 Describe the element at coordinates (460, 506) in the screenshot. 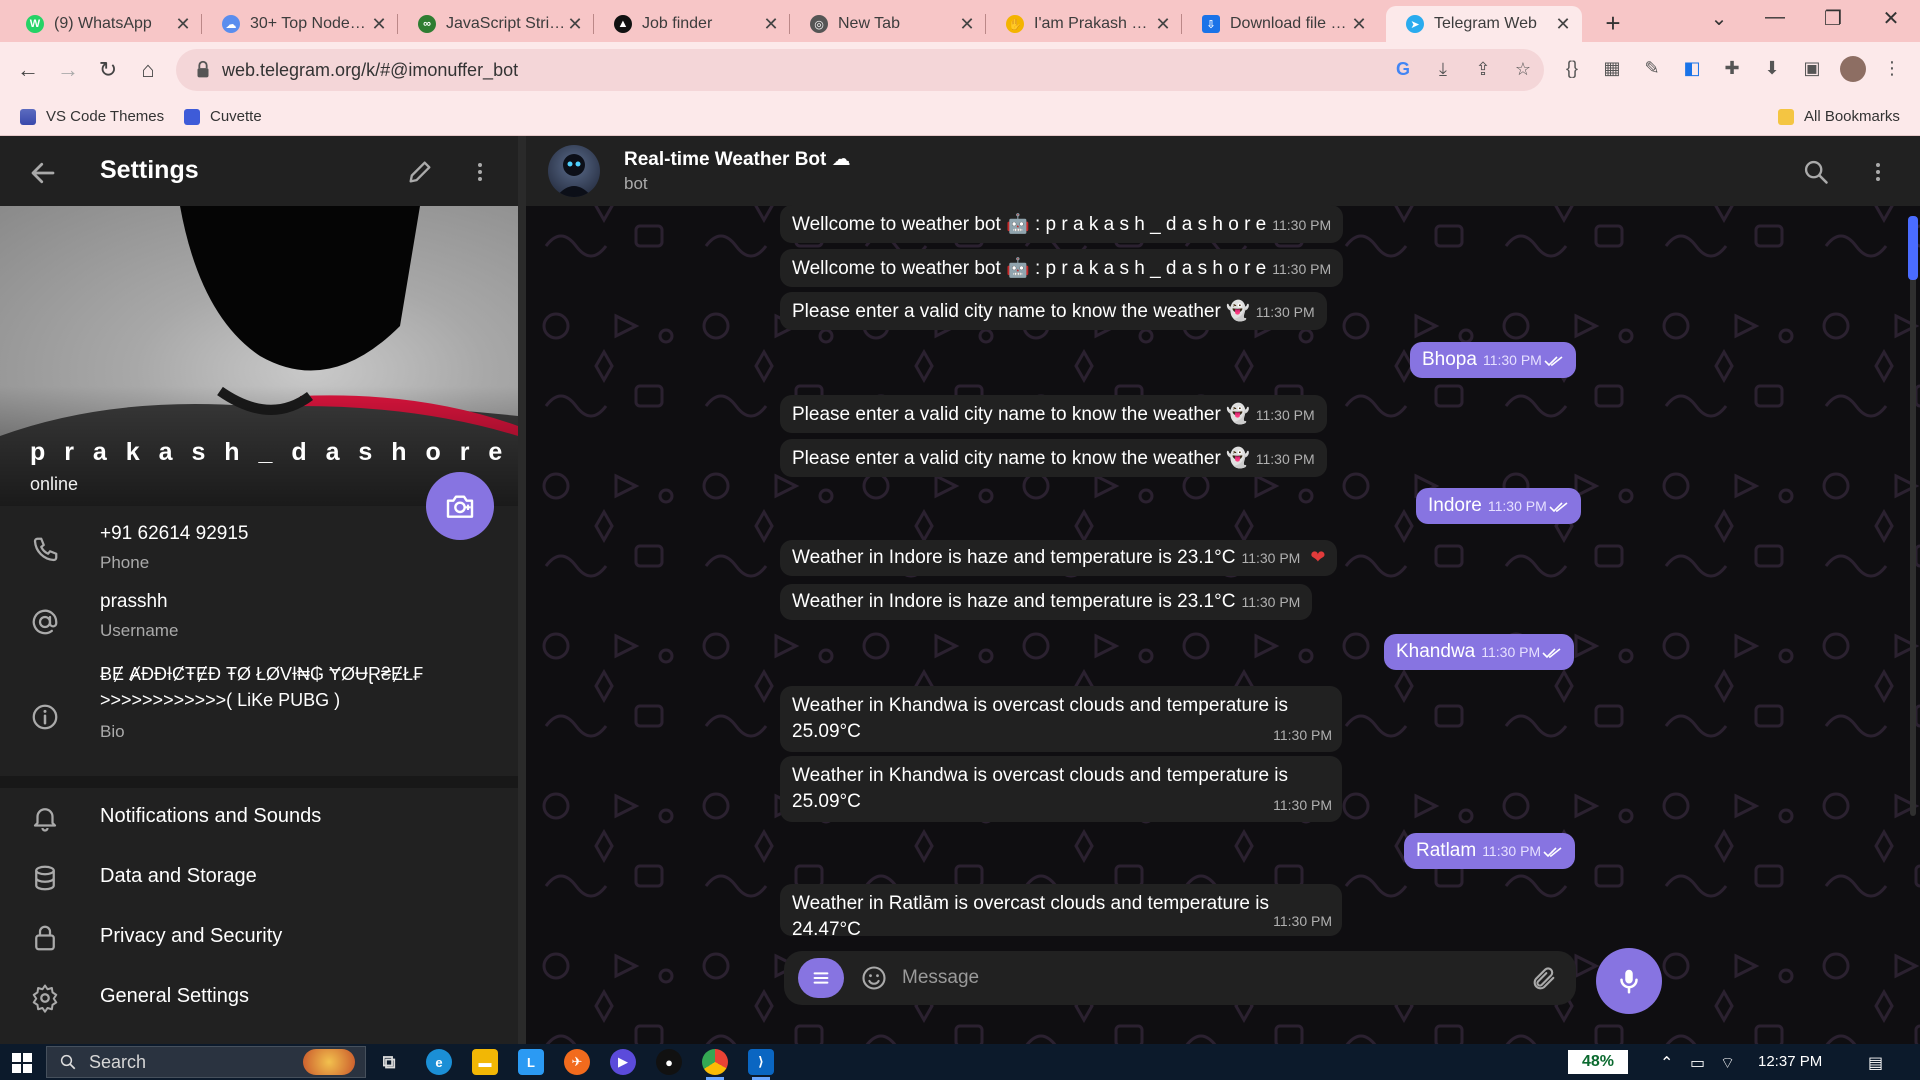

I see `set-photo-button` at that location.